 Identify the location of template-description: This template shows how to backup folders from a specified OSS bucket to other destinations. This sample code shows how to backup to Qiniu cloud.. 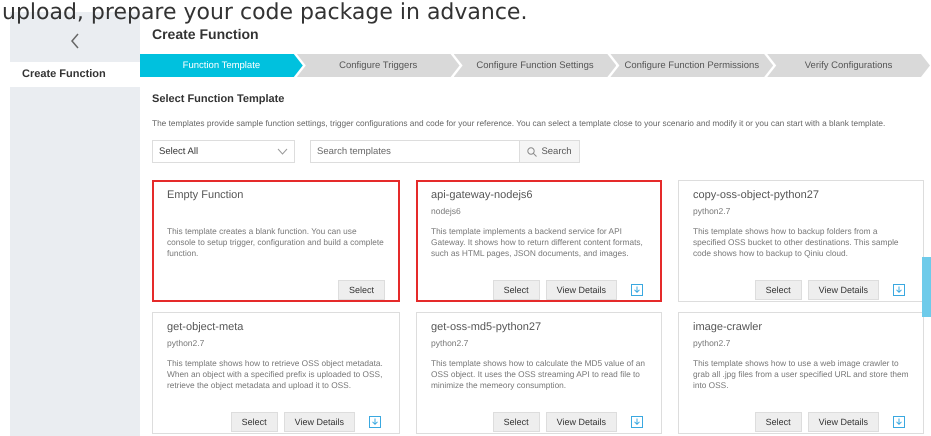
(796, 243).